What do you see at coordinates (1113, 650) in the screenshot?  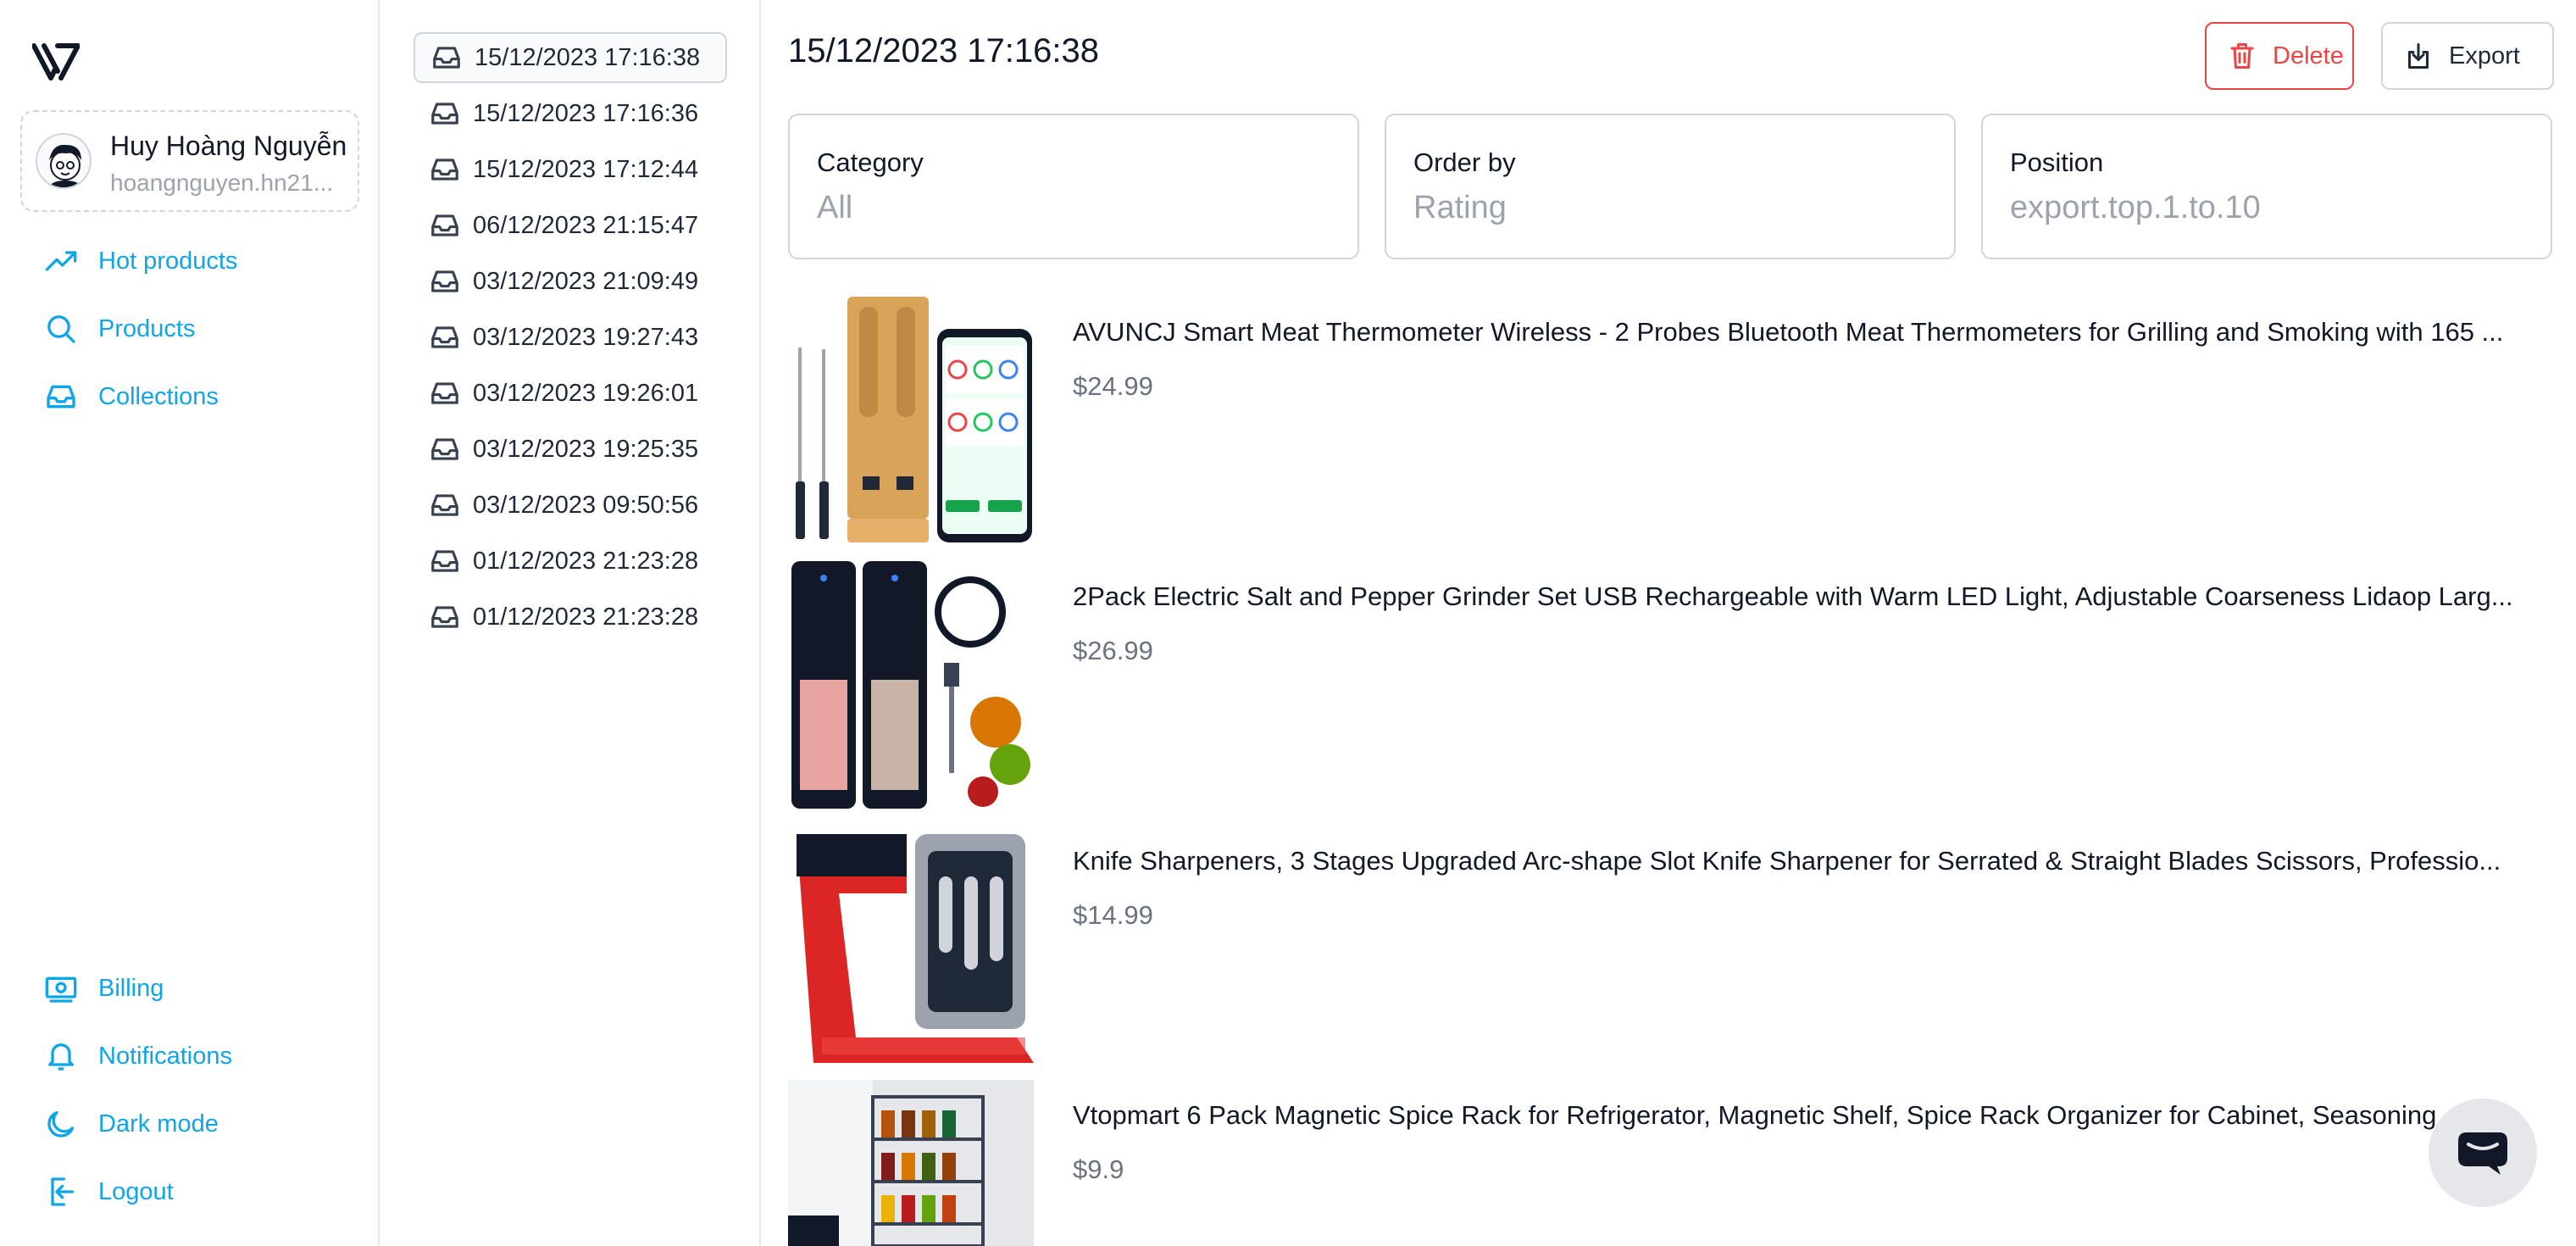 I see `product-price: $26.99` at bounding box center [1113, 650].